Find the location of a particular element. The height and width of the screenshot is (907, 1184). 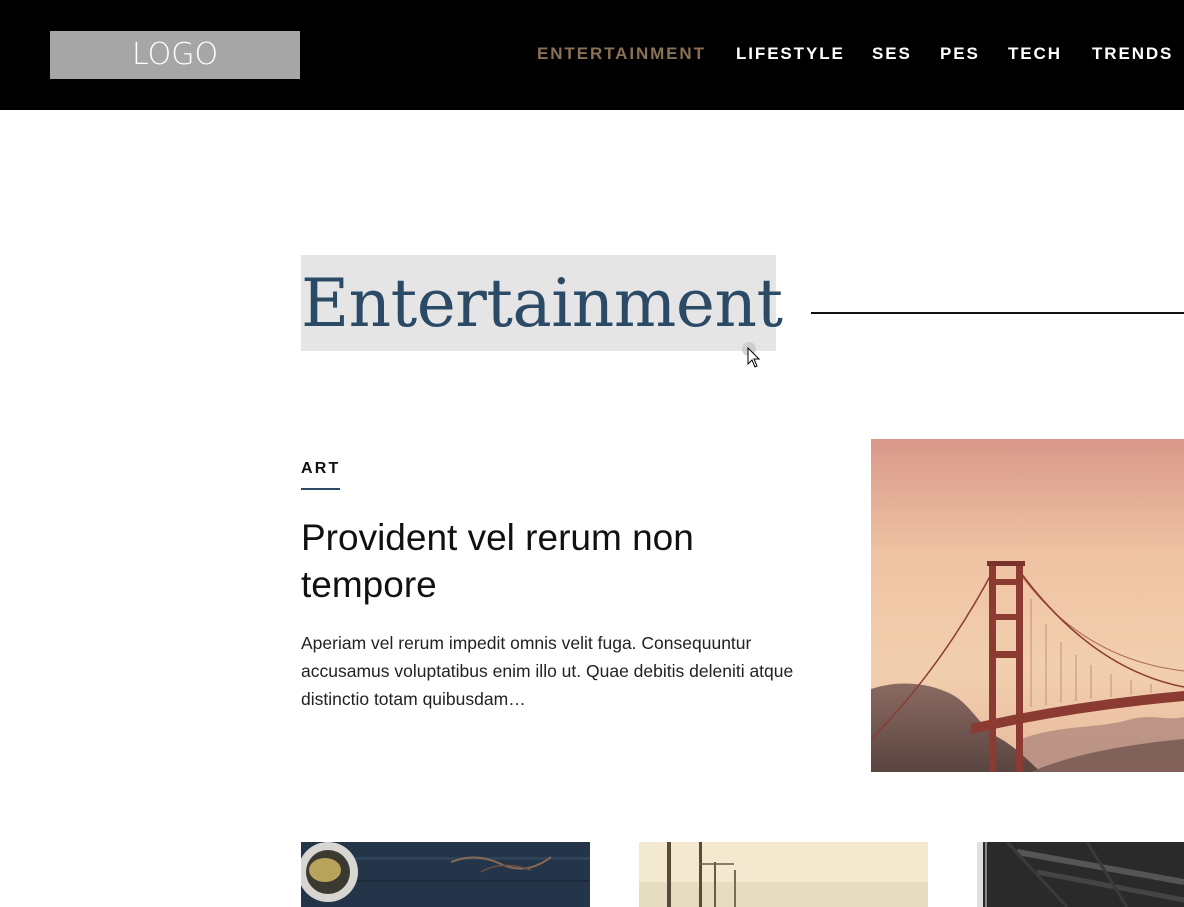

nav-item-trends: TRENDS is located at coordinates (1132, 54).